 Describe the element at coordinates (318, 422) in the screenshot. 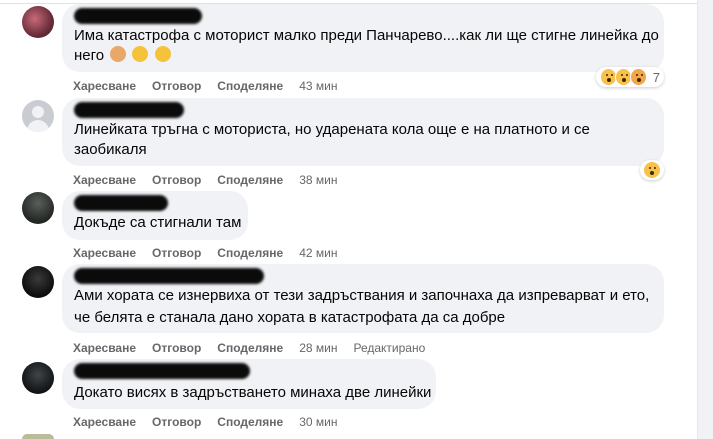

I see `timestamp: 30 мин` at that location.